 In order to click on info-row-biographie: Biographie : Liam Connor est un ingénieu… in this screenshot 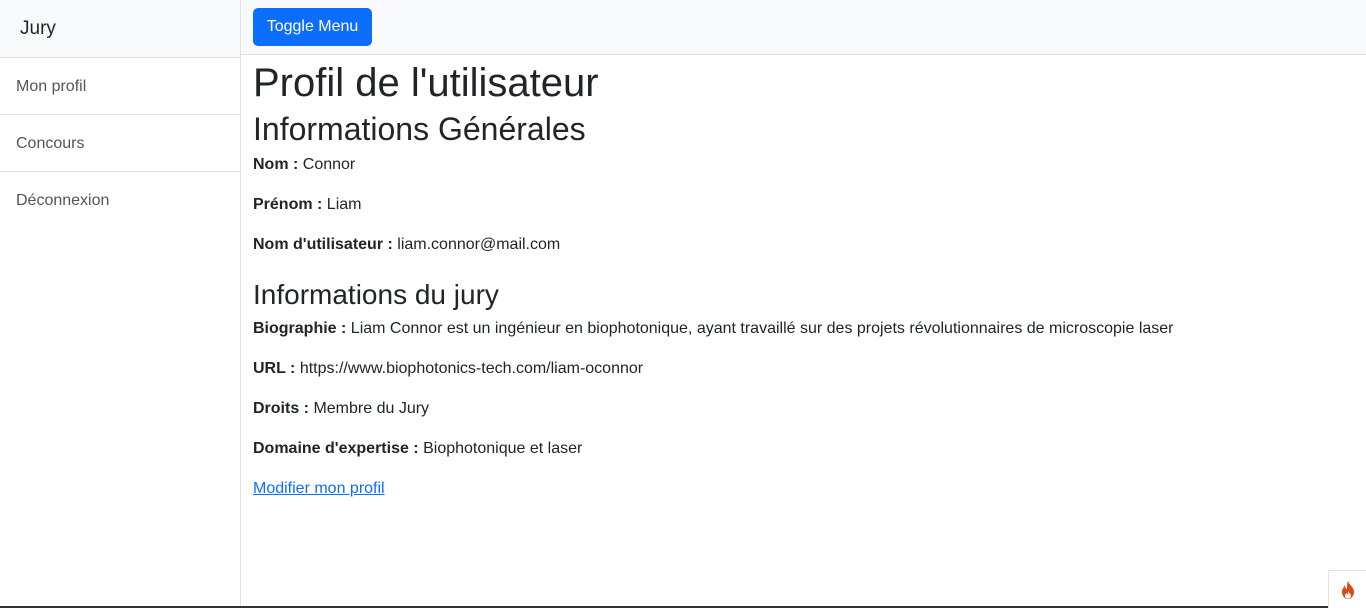, I will do `click(803, 329)`.